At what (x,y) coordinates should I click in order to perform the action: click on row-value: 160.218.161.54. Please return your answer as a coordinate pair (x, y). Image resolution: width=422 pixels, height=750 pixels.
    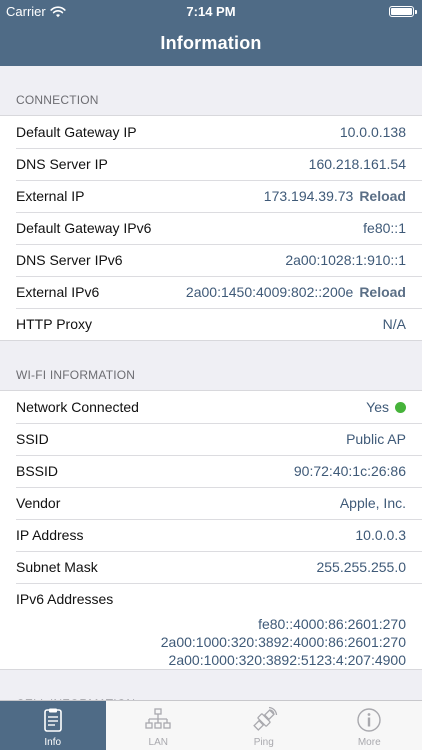
    Looking at the image, I should click on (357, 164).